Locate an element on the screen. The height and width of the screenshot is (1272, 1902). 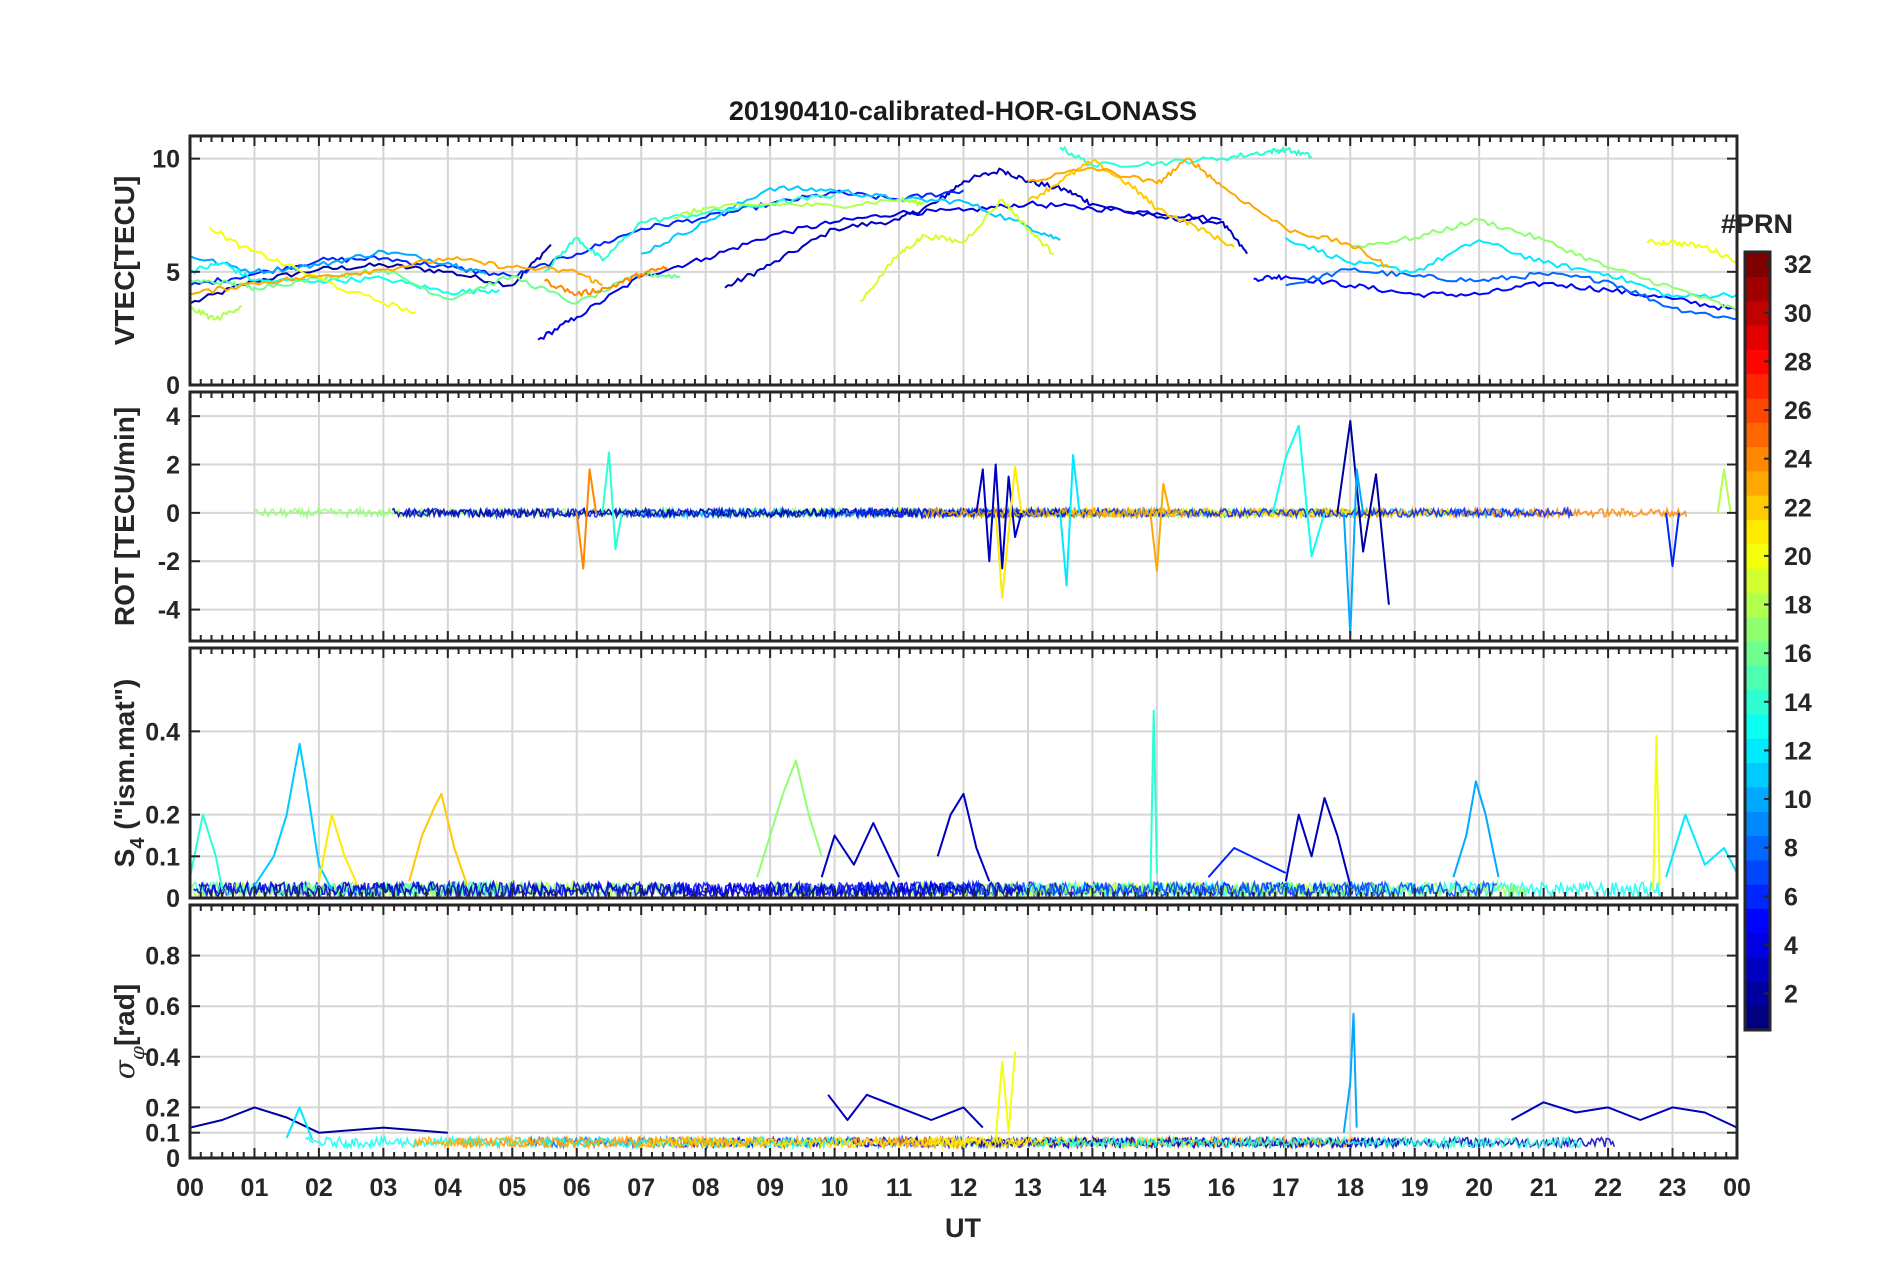
x-tick-label: 12 is located at coordinates (964, 1188).